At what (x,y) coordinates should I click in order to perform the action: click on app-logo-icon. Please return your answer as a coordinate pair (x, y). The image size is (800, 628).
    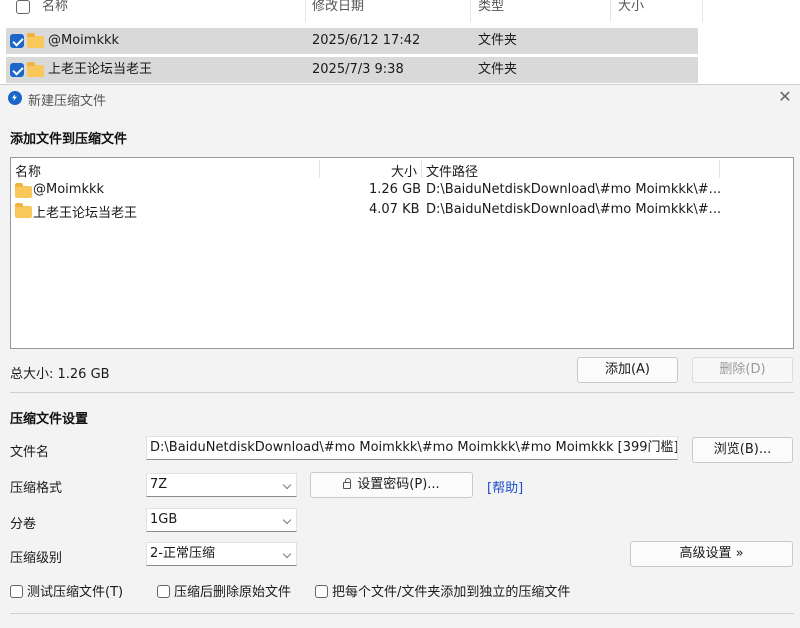
    Looking at the image, I should click on (15, 98).